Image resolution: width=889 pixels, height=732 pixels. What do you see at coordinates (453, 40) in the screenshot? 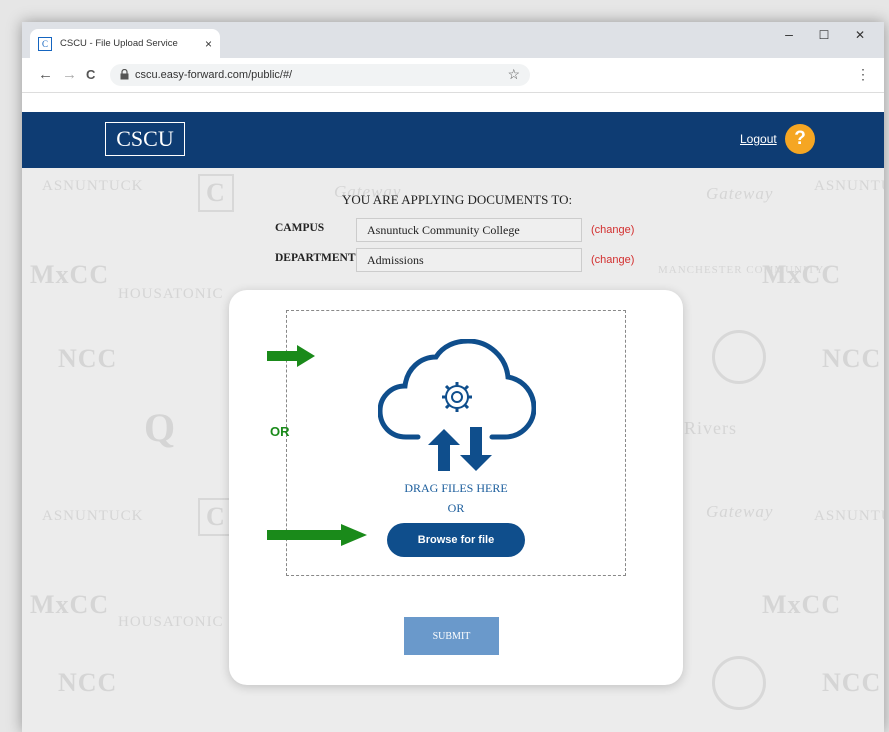
I see `tab-strip: C CSCU - File Upload Service × – ☐ ✕` at bounding box center [453, 40].